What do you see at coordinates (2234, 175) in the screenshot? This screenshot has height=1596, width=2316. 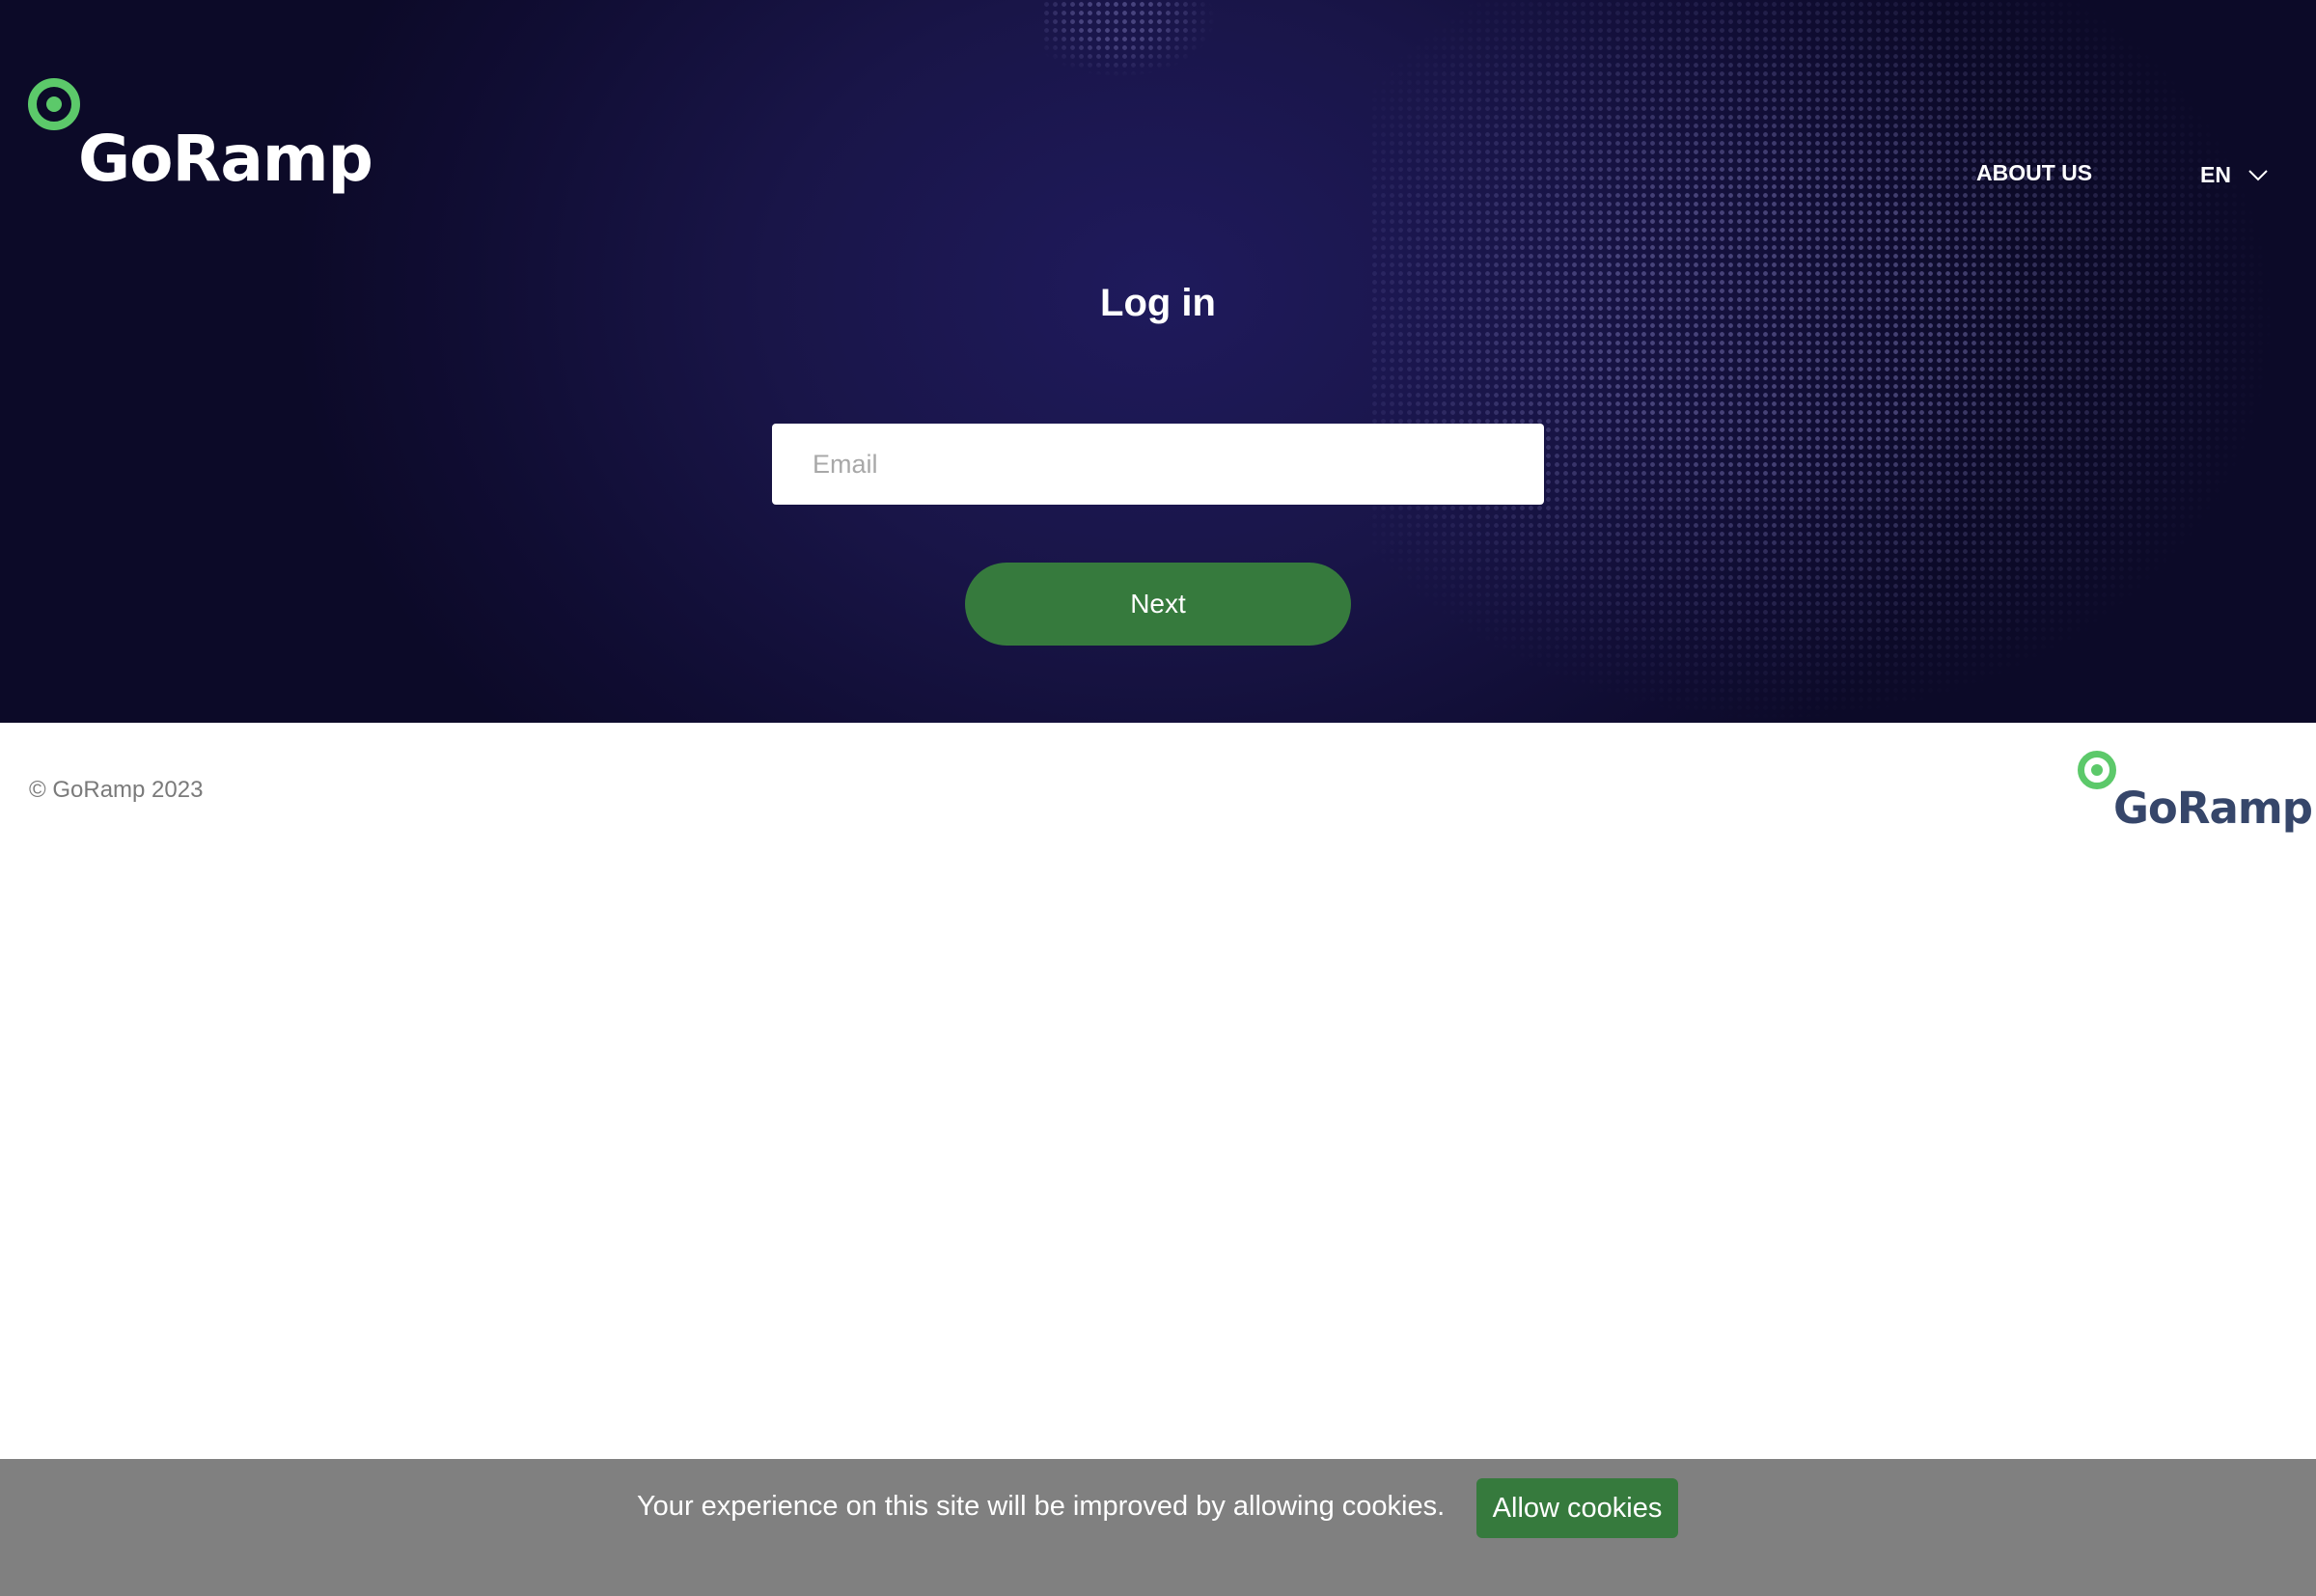 I see `language-selector: EN` at bounding box center [2234, 175].